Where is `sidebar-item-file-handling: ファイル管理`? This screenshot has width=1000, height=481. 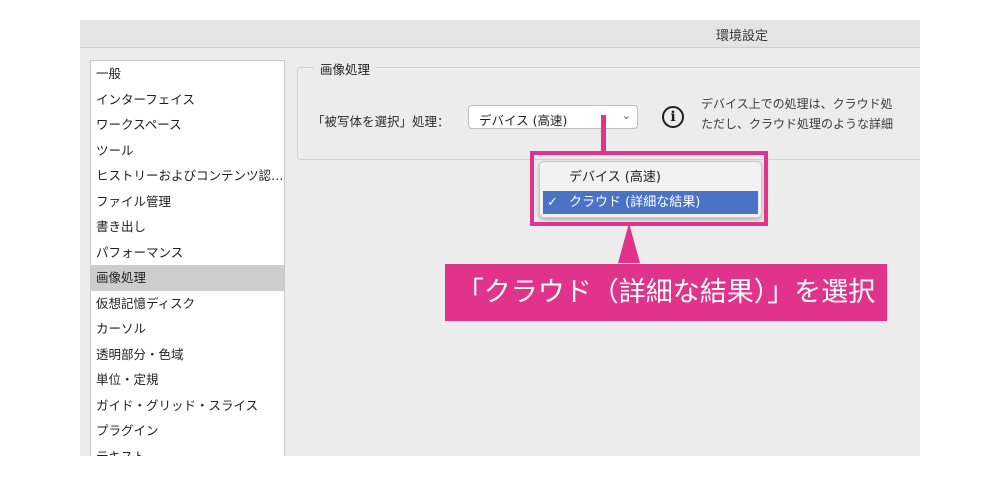 sidebar-item-file-handling: ファイル管理 is located at coordinates (187, 202).